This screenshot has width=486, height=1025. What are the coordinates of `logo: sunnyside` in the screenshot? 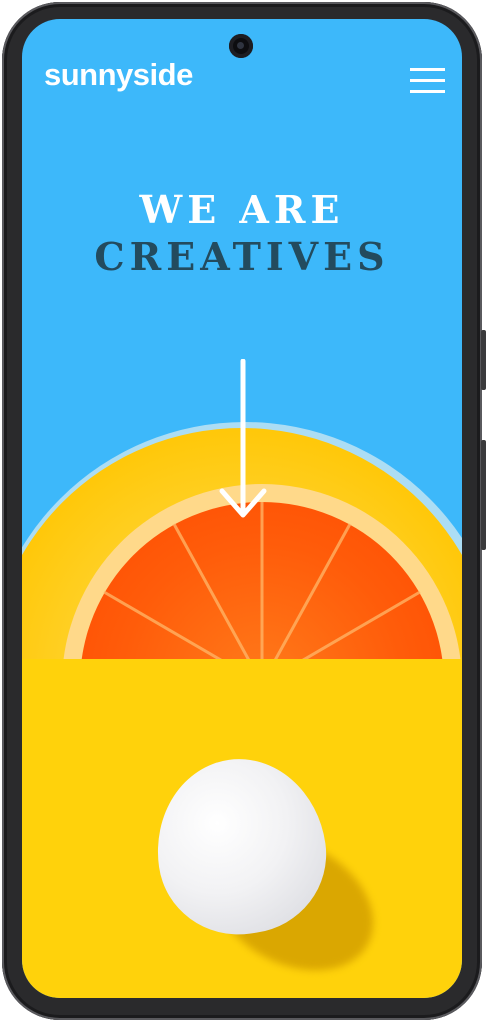 It's located at (118, 75).